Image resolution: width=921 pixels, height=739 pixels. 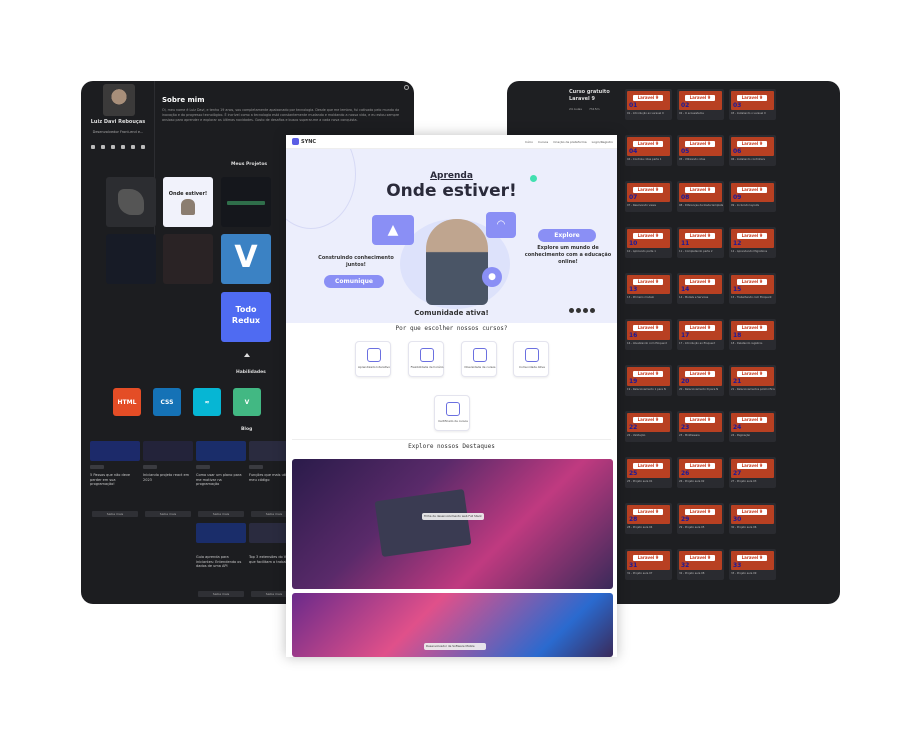 I want to click on github-icon, so click(x=113, y=147).